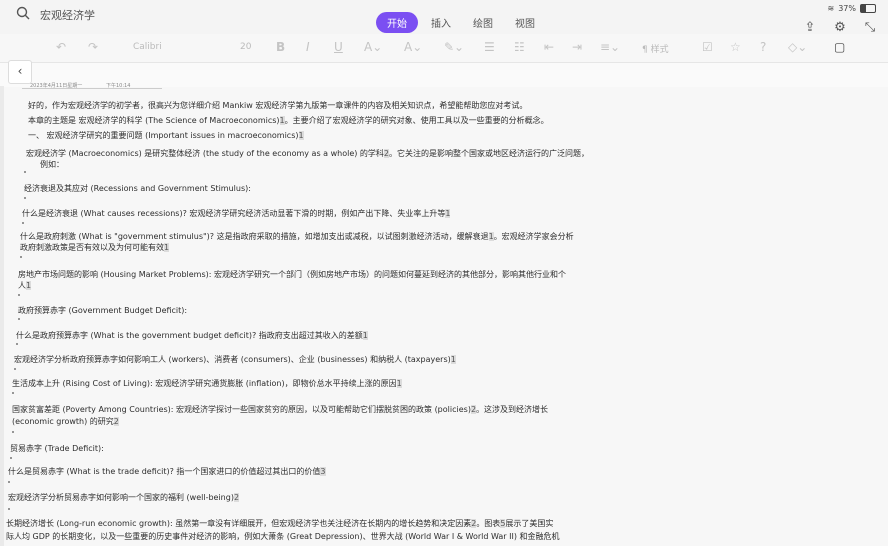 This screenshot has width=888, height=546. What do you see at coordinates (529, 523) in the screenshot?
I see `text-span: 展示了美国实` at bounding box center [529, 523].